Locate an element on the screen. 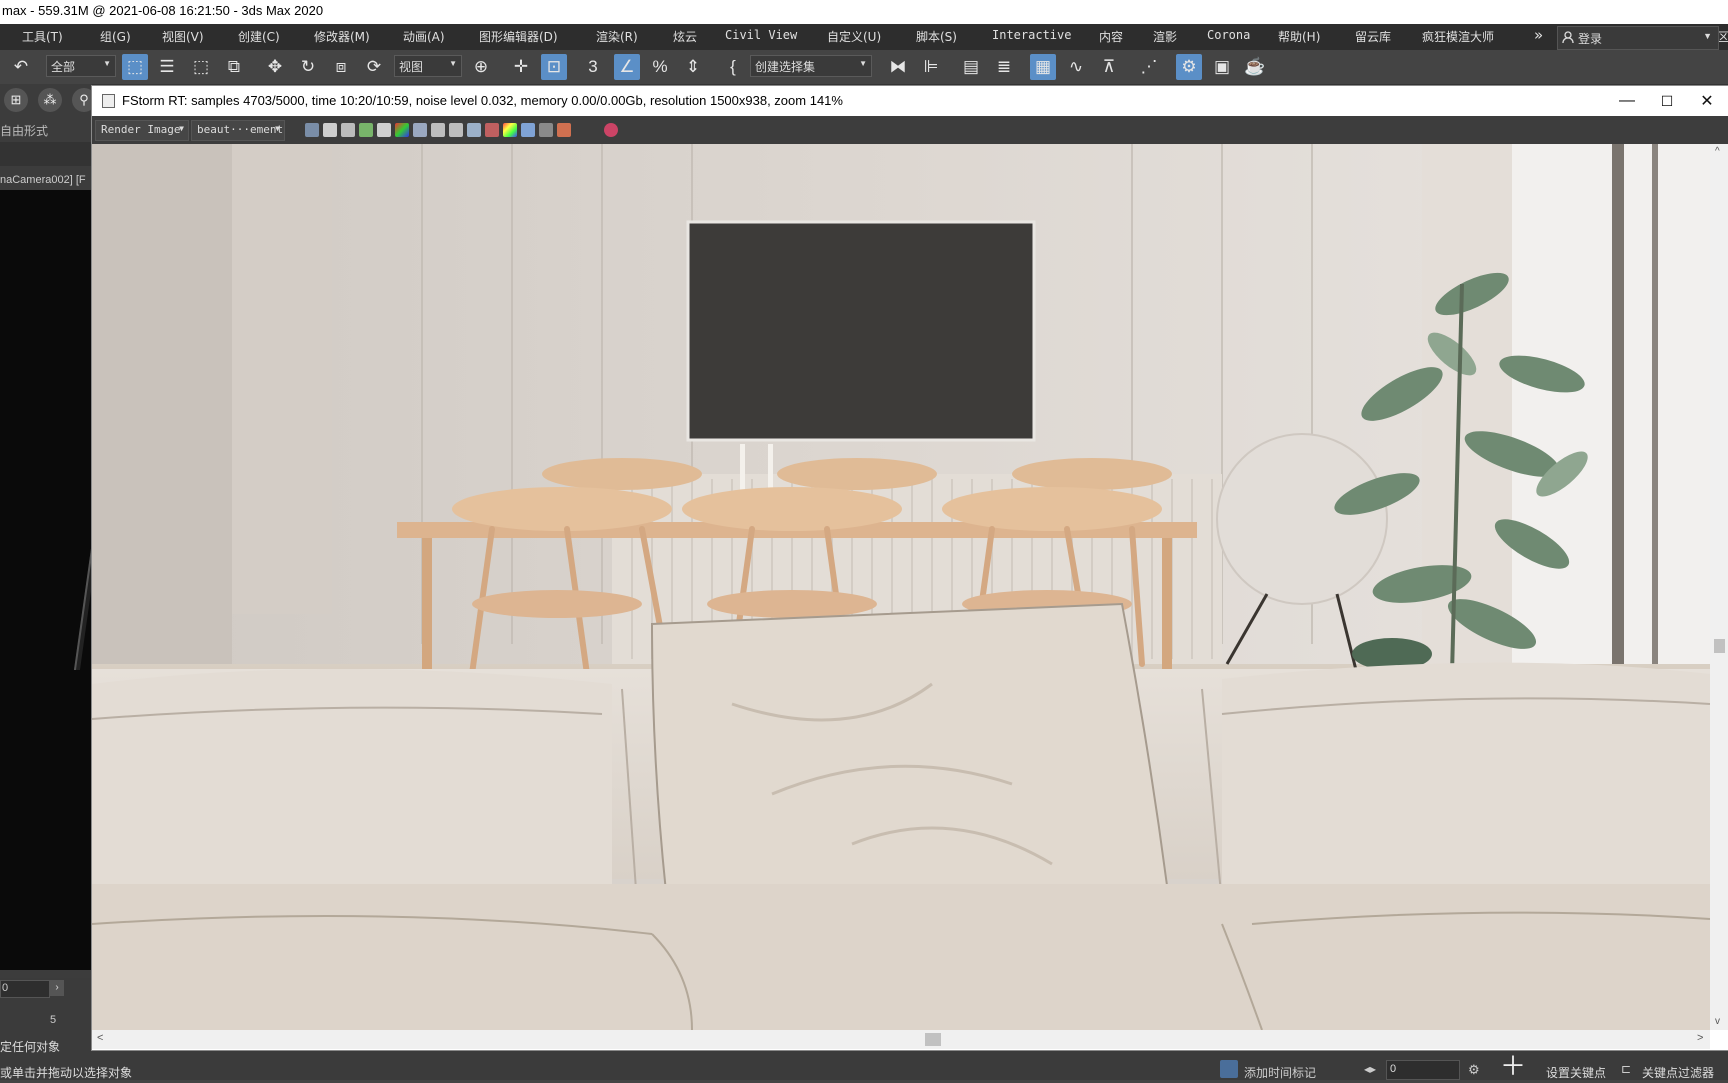 This screenshot has height=1083, width=1728. layer-explorer-icon: ≣ is located at coordinates (1004, 67).